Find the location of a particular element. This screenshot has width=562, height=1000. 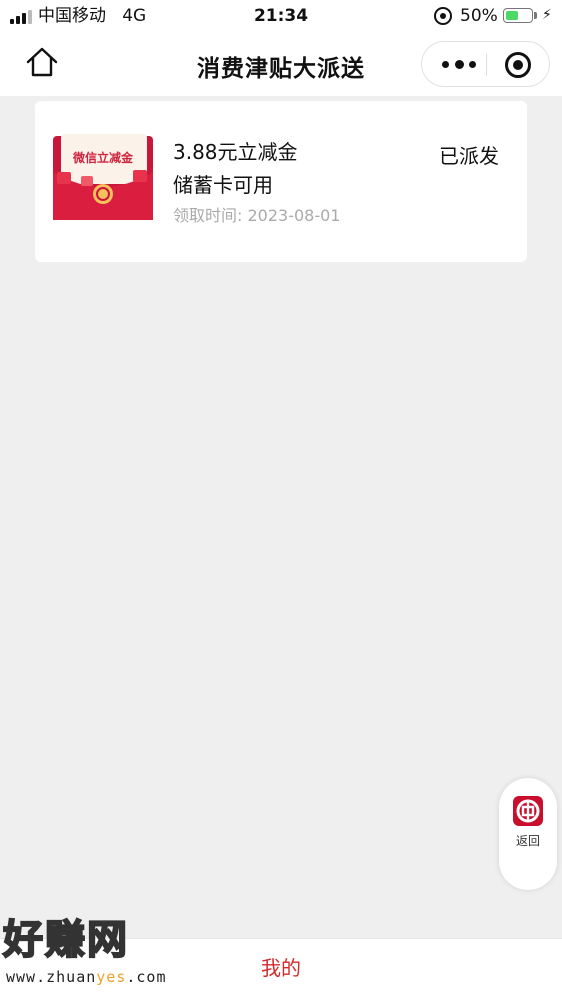

back-float-button: 返回 is located at coordinates (528, 834).